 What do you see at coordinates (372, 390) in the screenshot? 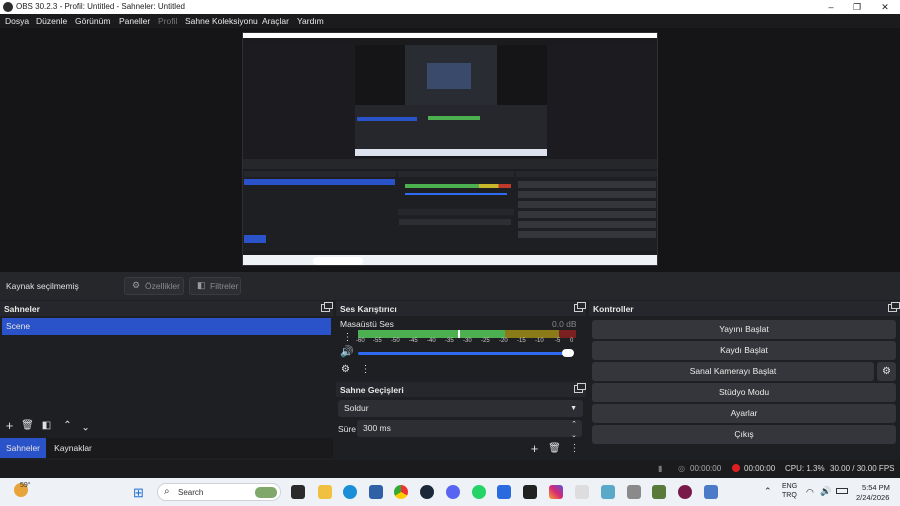
I see `transitions-title-text: Sahne Geçişleri` at bounding box center [372, 390].